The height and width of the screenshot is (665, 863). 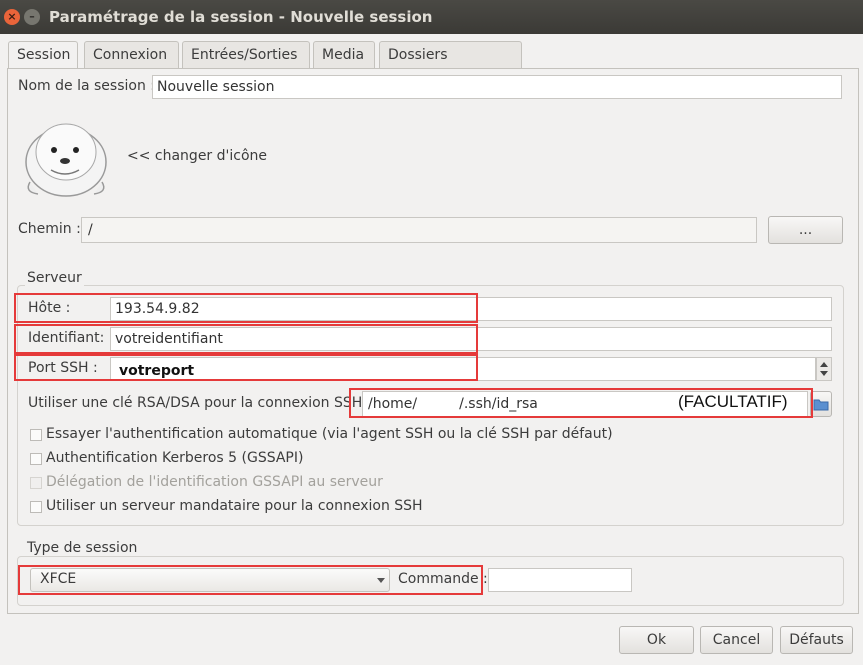 What do you see at coordinates (197, 156) in the screenshot?
I see `change-icon-link: << changer d'icône` at bounding box center [197, 156].